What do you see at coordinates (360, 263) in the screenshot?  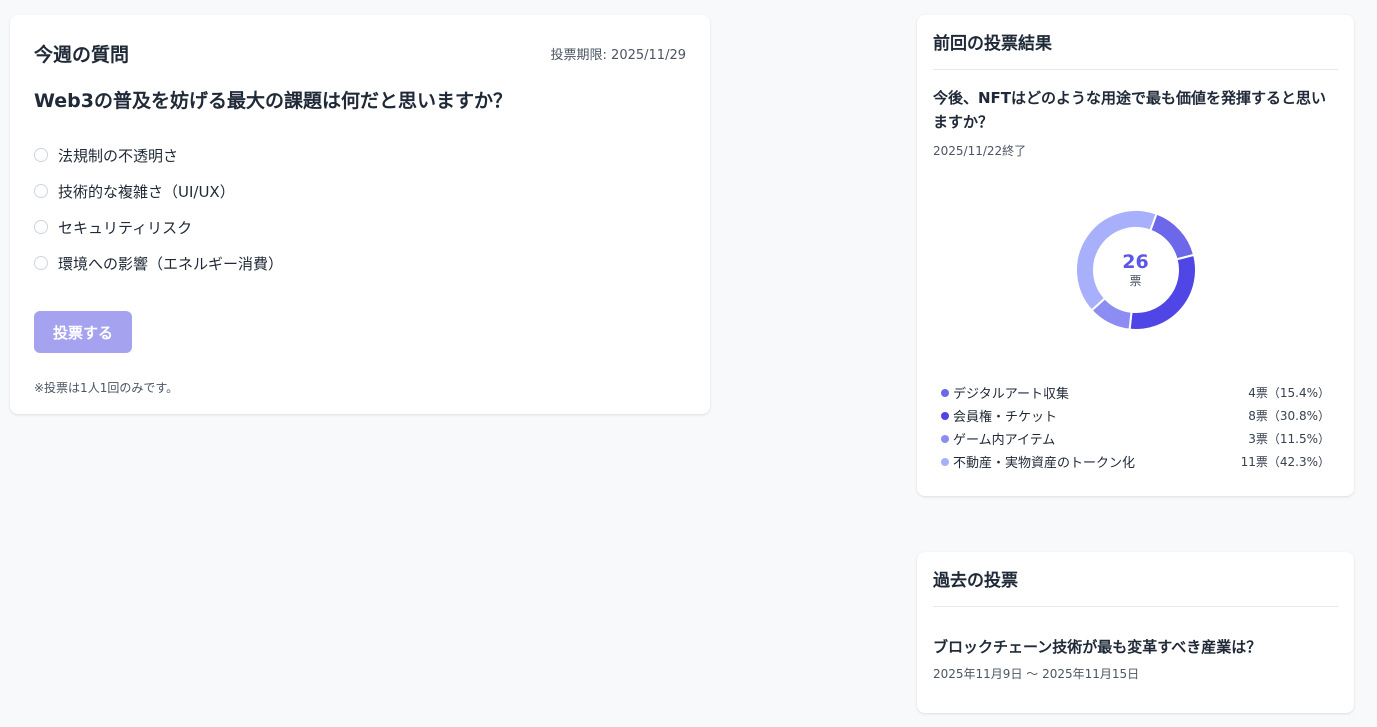 I see `poll-option-4: 環境への影響（エネルギー消費）` at bounding box center [360, 263].